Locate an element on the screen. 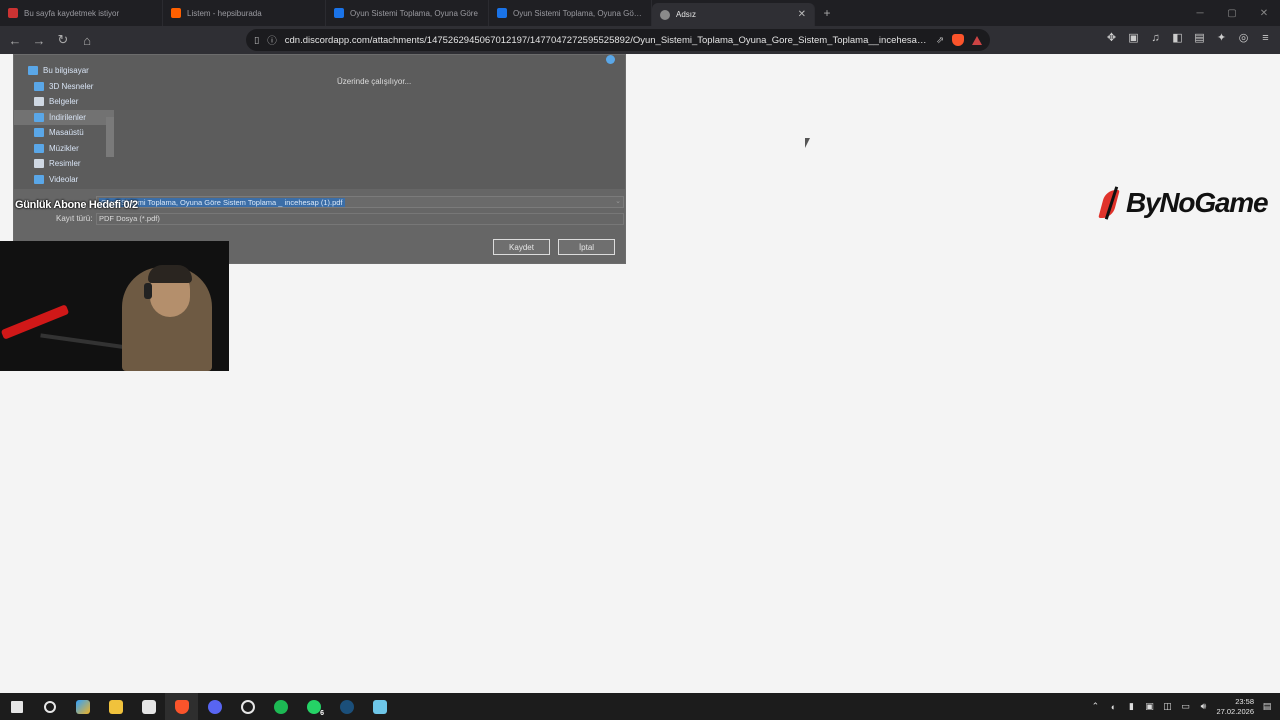 The image size is (1280, 720). spotify-icon is located at coordinates (280, 706).